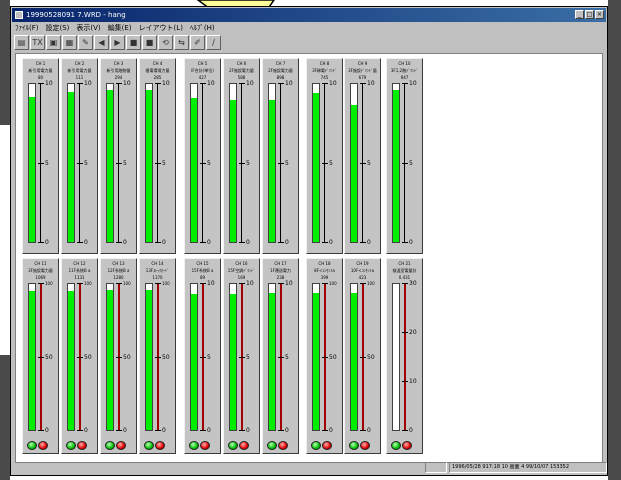  Describe the element at coordinates (118, 356) in the screenshot. I see `meter-panel: CH 13 12F系統B a 1280 100 50 0` at that location.